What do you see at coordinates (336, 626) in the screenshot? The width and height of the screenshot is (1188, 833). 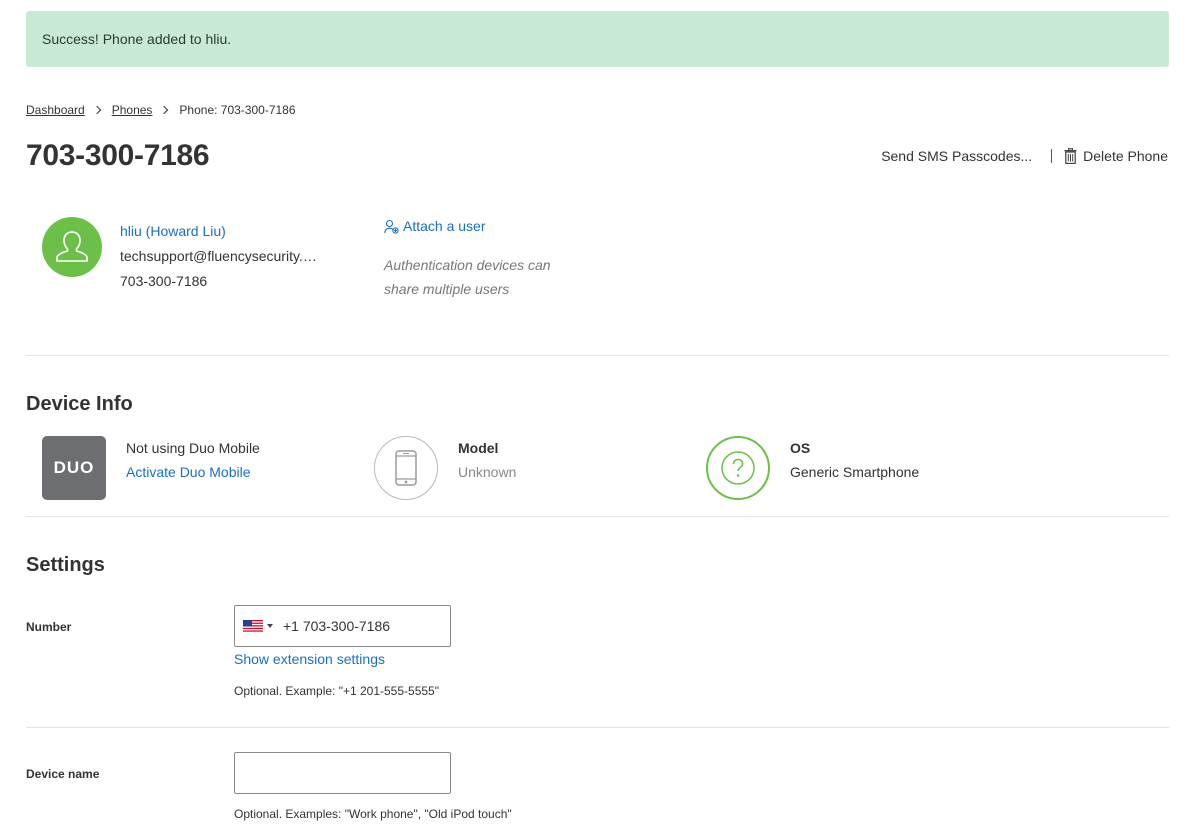 I see `phone-number-value: +1 703-300-7186` at bounding box center [336, 626].